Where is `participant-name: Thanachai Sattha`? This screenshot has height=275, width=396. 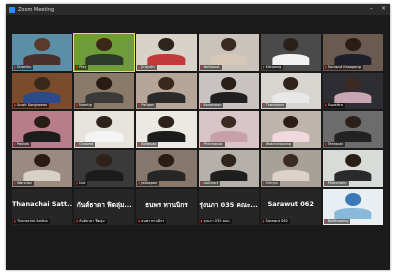
participant-name: Thanachai Sattha is located at coordinates (32, 221).